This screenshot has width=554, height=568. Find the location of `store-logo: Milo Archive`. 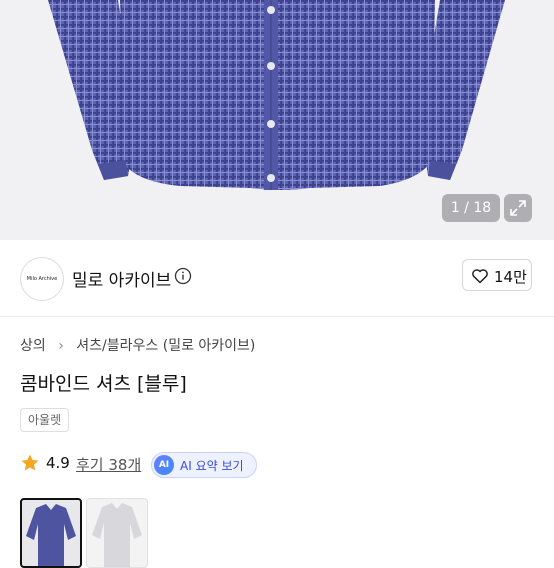

store-logo: Milo Archive is located at coordinates (42, 279).